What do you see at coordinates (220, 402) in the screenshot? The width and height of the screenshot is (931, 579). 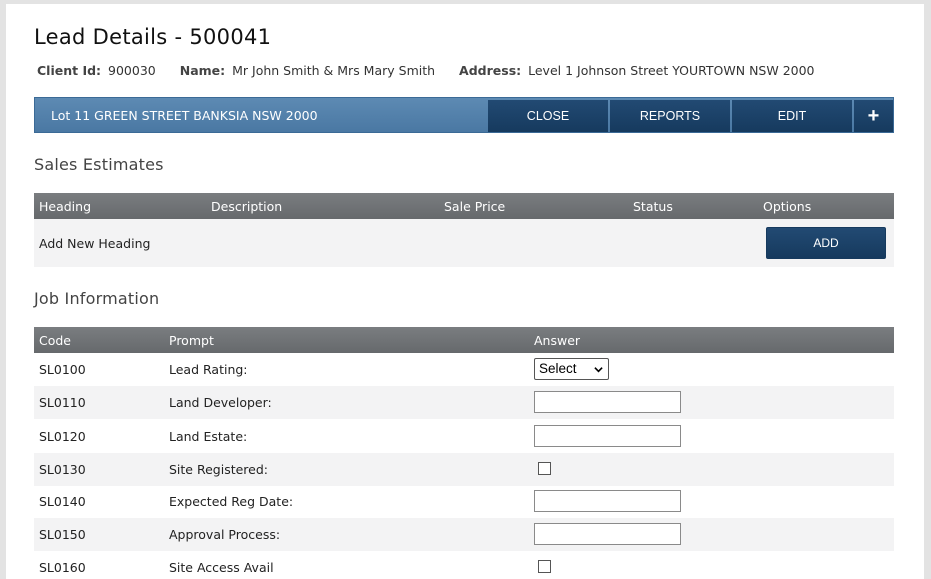 I see `row-prompt: Land Developer:` at bounding box center [220, 402].